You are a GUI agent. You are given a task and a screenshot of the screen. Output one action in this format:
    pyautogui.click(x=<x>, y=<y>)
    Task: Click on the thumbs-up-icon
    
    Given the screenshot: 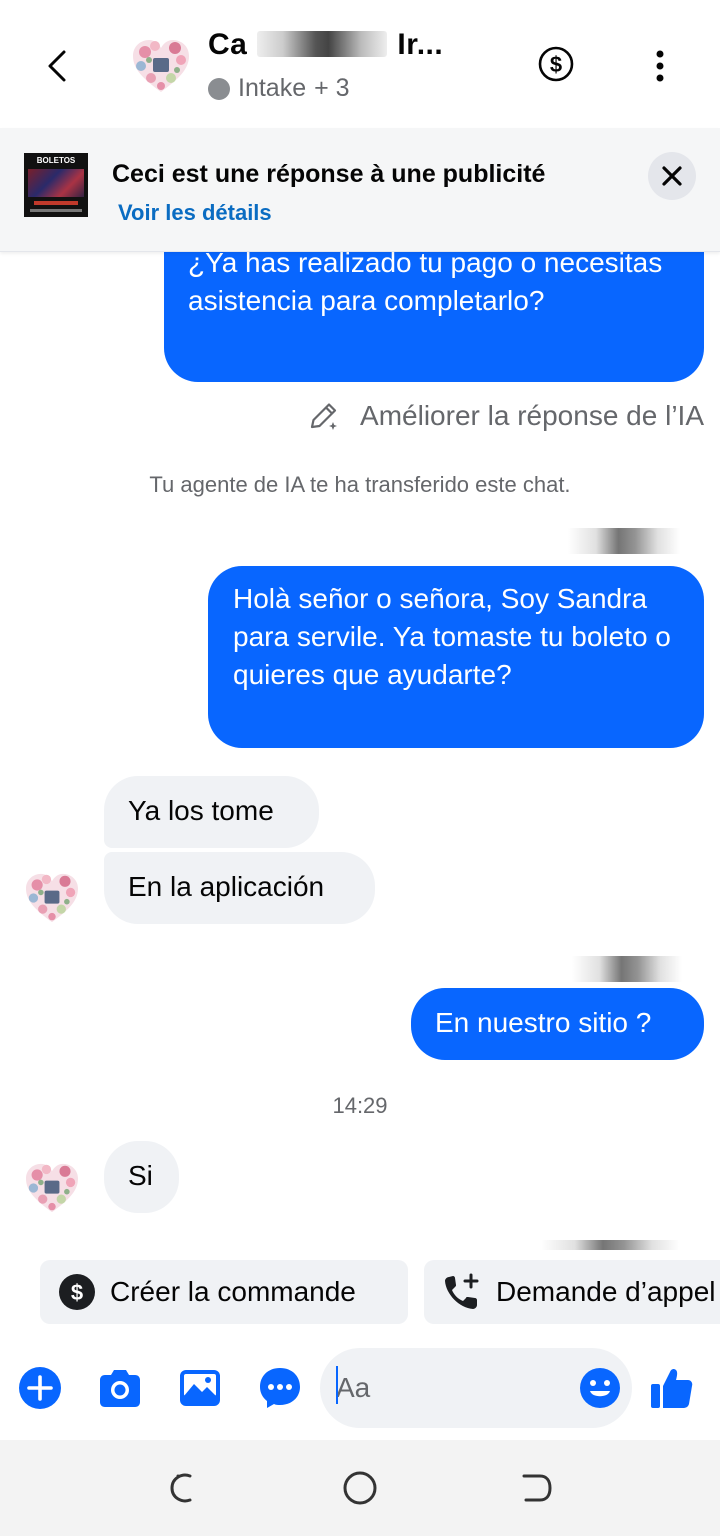 What is the action you would take?
    pyautogui.click(x=672, y=1388)
    